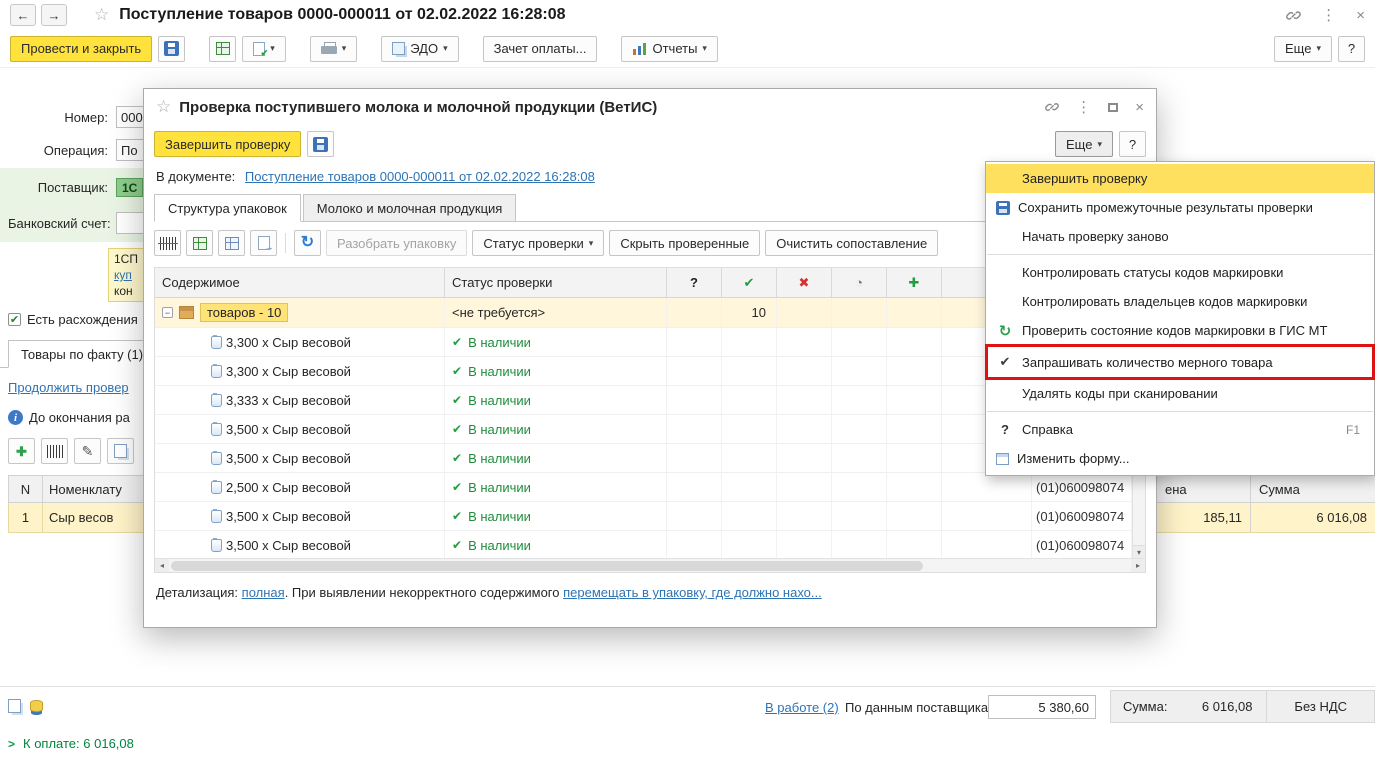  I want to click on scroll-left-icon: ◂, so click(162, 565).